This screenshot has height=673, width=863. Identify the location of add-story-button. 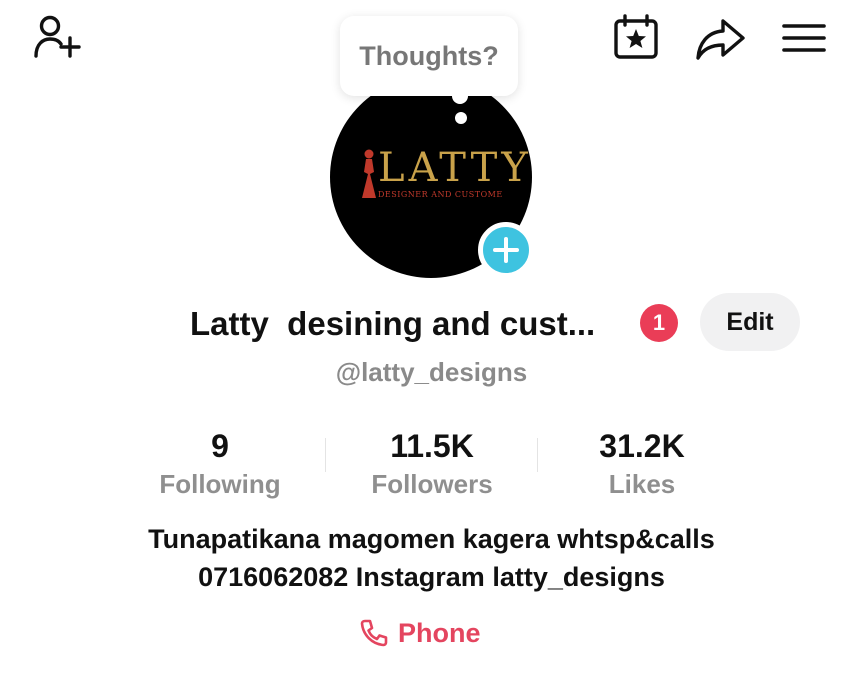
(506, 250).